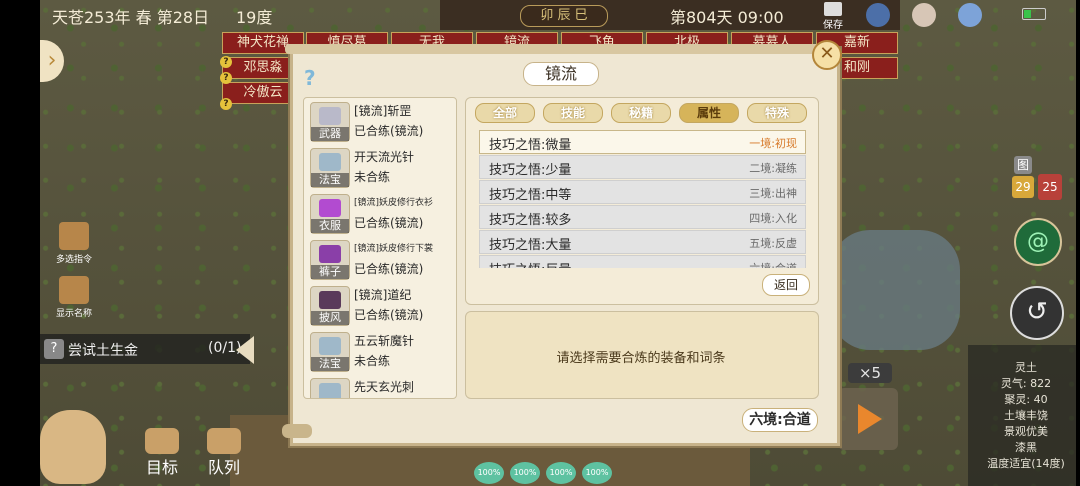 The height and width of the screenshot is (486, 1080). What do you see at coordinates (1034, 14) in the screenshot?
I see `battery-icon` at bounding box center [1034, 14].